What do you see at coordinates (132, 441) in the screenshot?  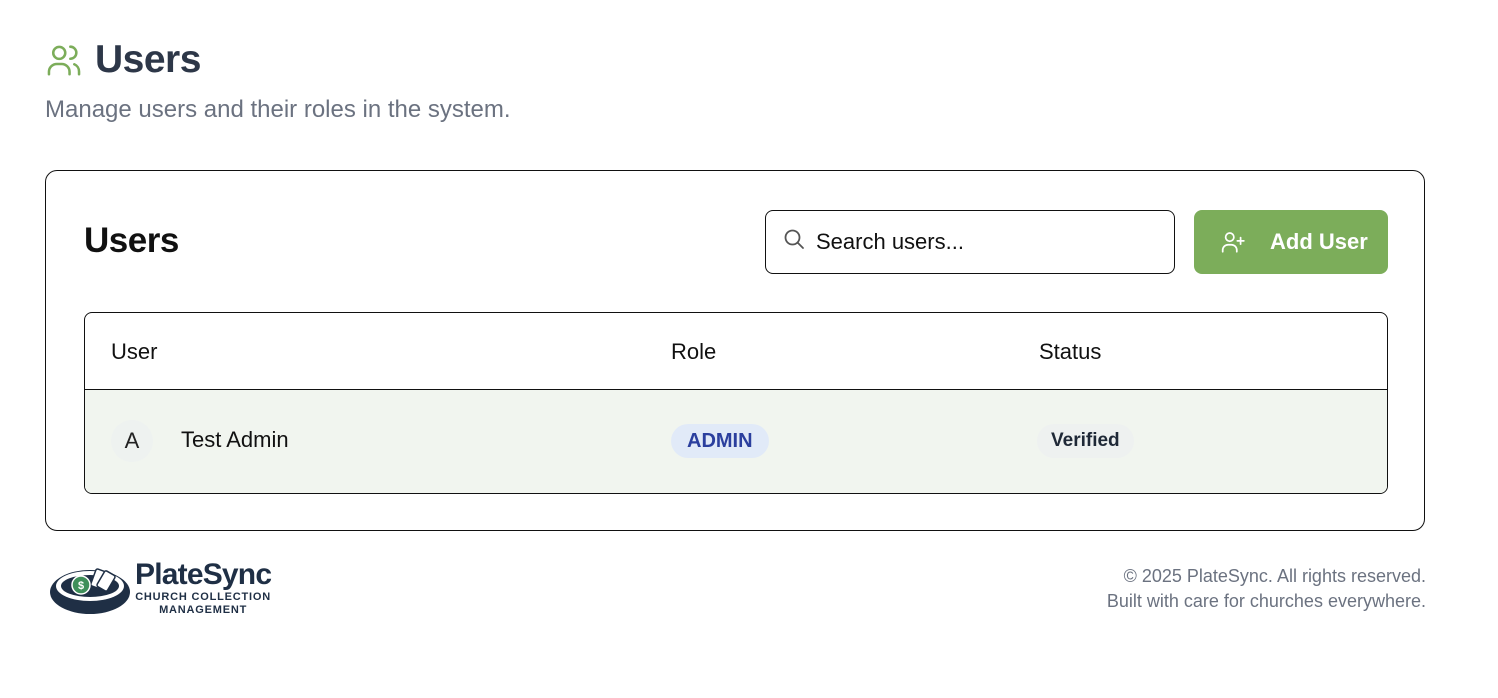 I see `avatar: A` at bounding box center [132, 441].